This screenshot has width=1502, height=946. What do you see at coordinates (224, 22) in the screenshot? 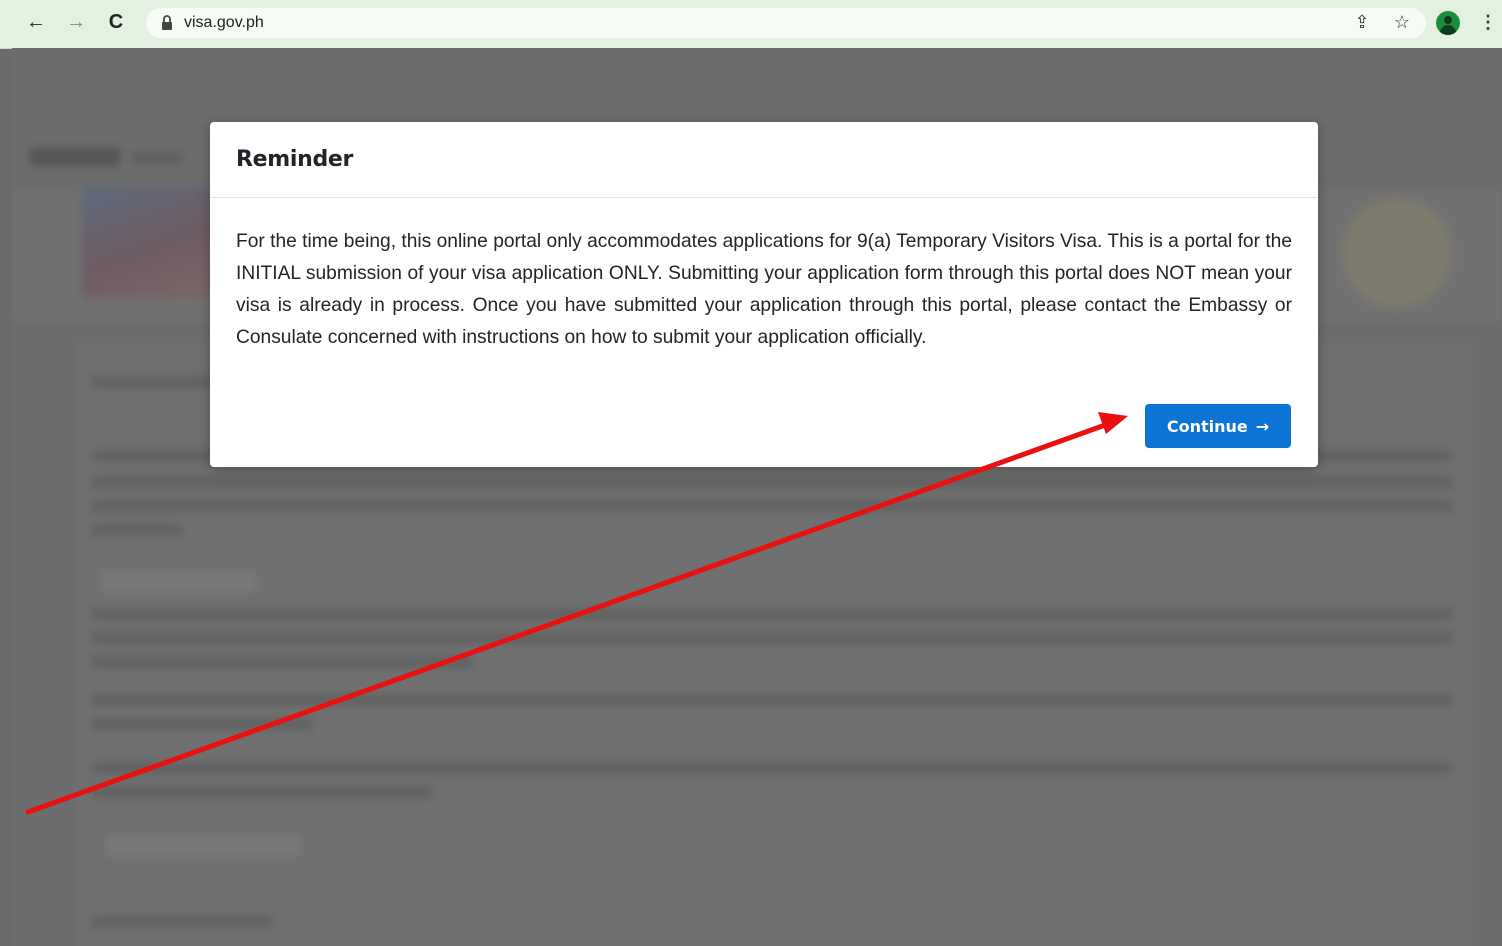
I see `url-text: visa.gov.ph` at bounding box center [224, 22].